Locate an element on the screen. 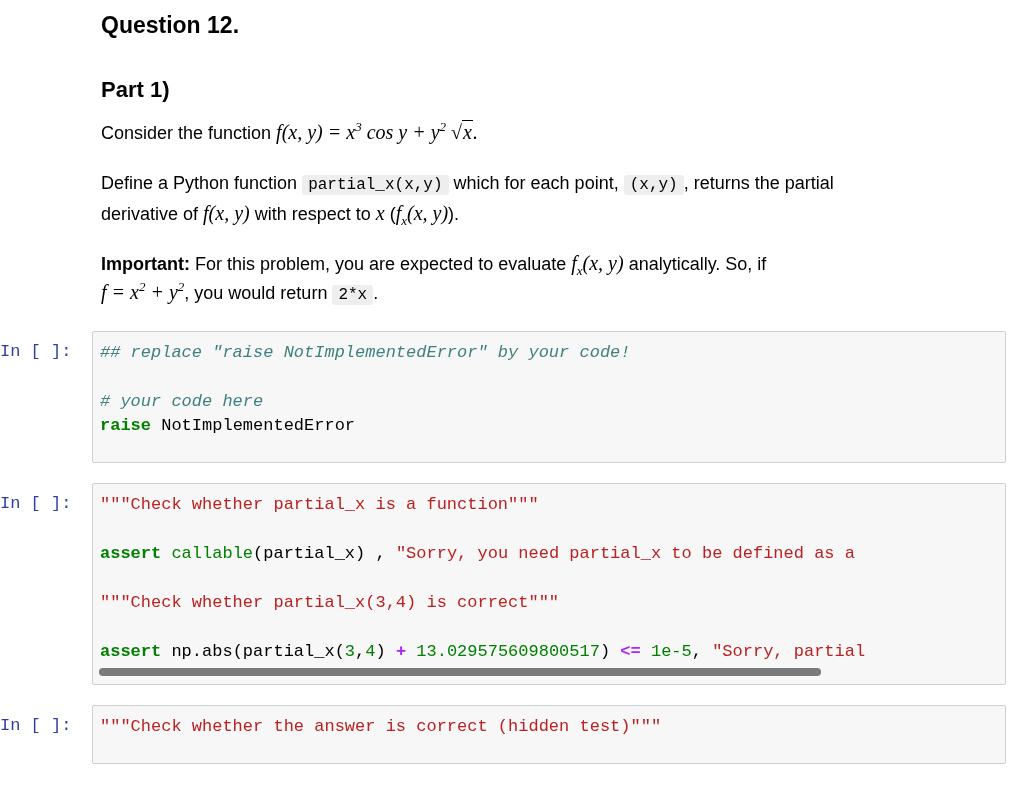 This screenshot has width=1024, height=811. code-line: # your code here is located at coordinates (182, 402).